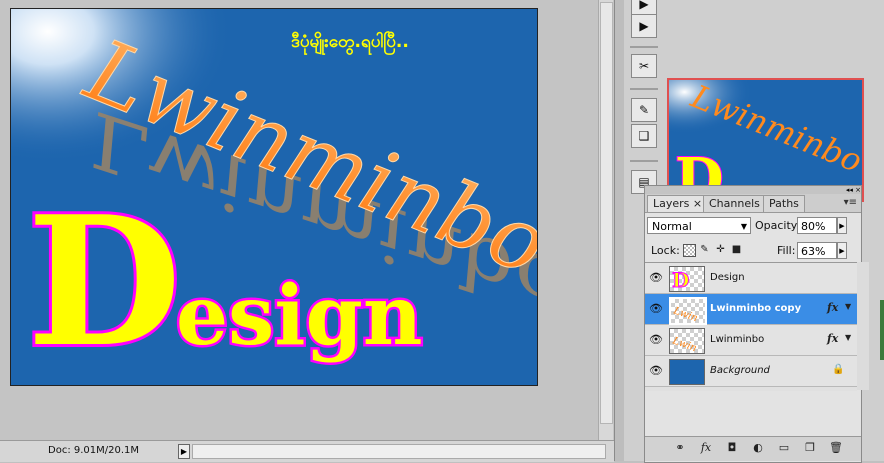 The height and width of the screenshot is (463, 884). Describe the element at coordinates (810, 448) in the screenshot. I see `new-layer-icon: ❐` at that location.